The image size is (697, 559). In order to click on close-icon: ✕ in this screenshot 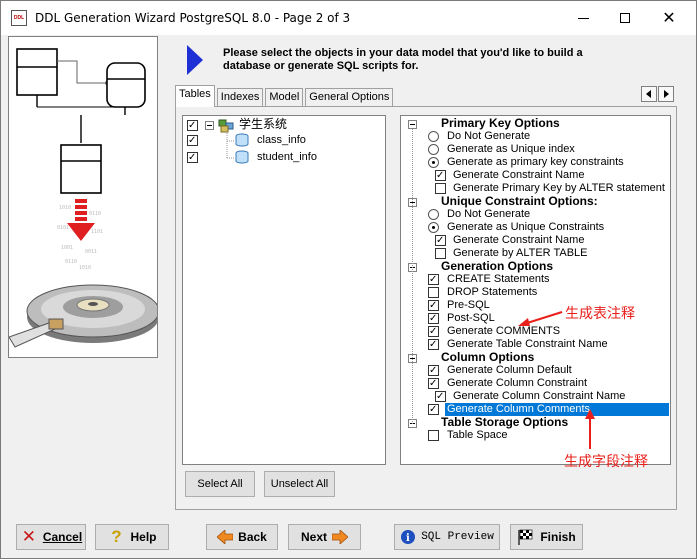, I will do `click(669, 18)`.